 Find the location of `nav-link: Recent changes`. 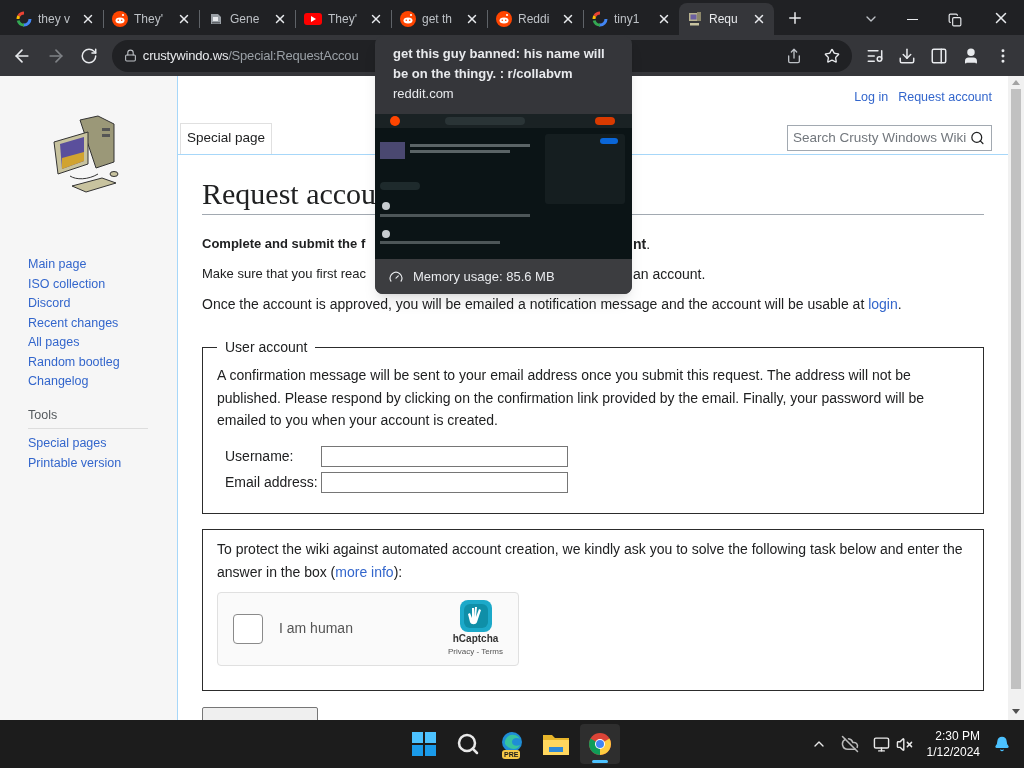

nav-link: Recent changes is located at coordinates (102, 322).